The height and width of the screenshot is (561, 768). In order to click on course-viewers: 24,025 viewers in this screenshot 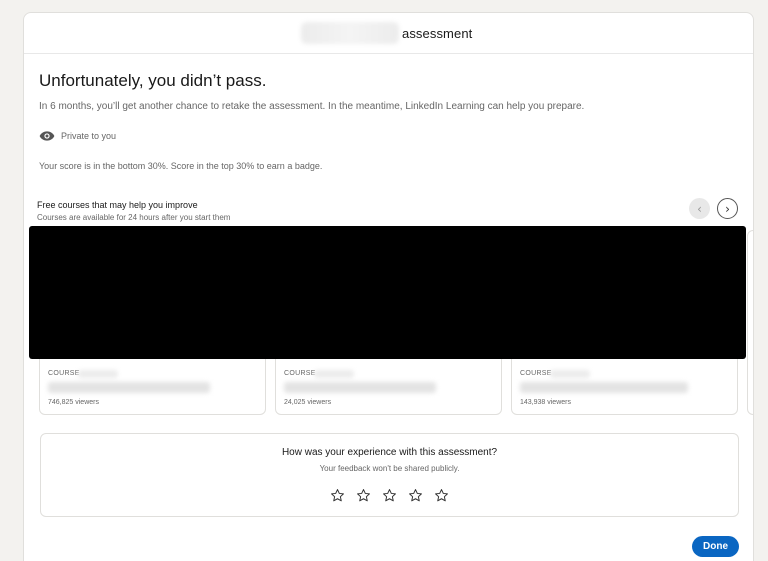, I will do `click(308, 402)`.